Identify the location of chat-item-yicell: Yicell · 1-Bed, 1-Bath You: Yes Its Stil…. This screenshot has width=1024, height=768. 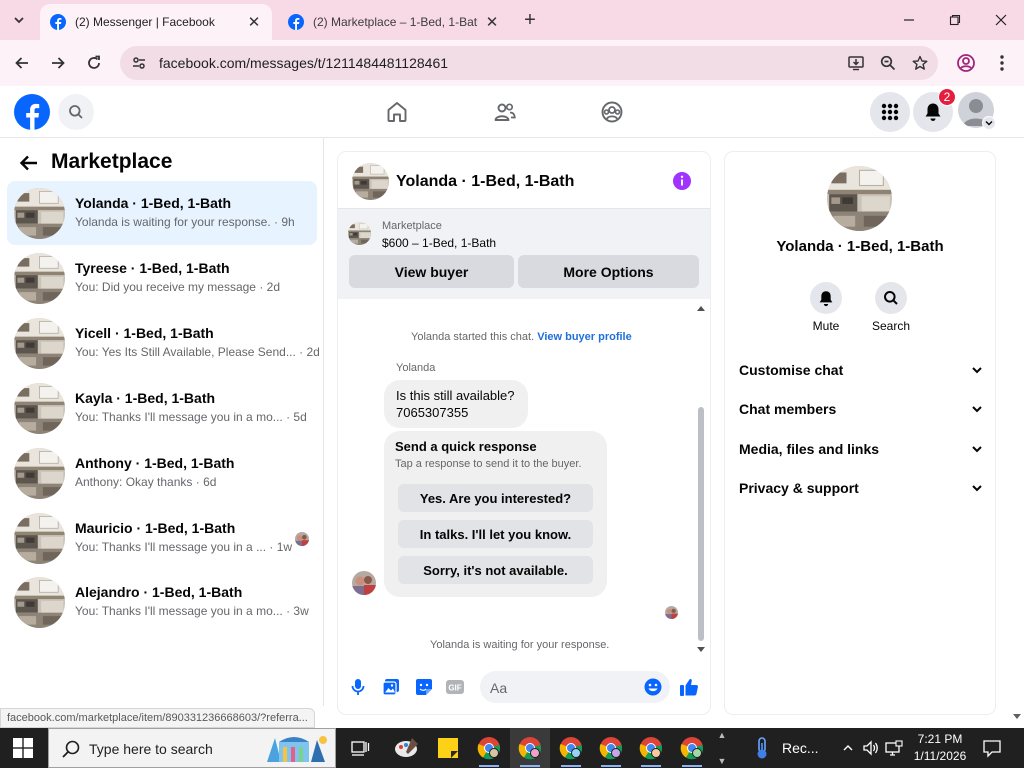
(163, 343).